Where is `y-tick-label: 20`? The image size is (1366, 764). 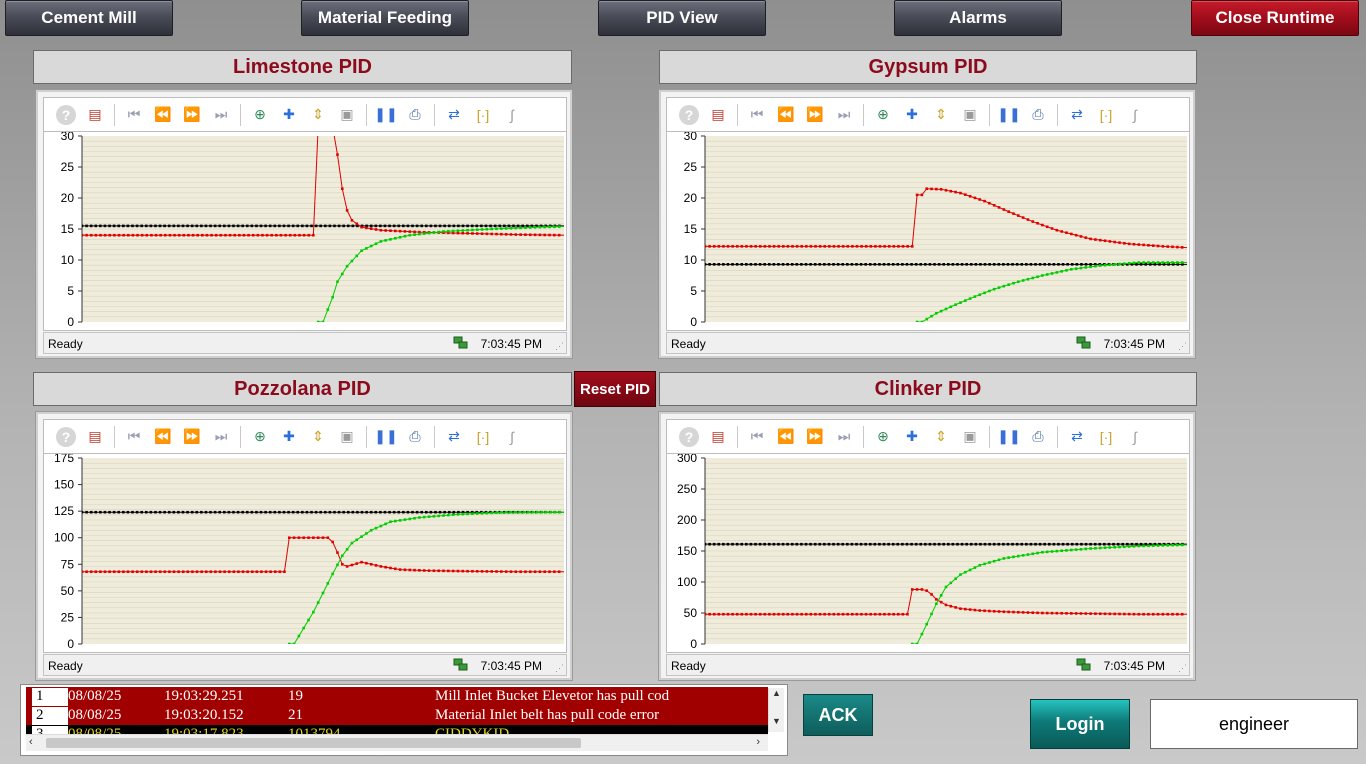
y-tick-label: 20 is located at coordinates (691, 198).